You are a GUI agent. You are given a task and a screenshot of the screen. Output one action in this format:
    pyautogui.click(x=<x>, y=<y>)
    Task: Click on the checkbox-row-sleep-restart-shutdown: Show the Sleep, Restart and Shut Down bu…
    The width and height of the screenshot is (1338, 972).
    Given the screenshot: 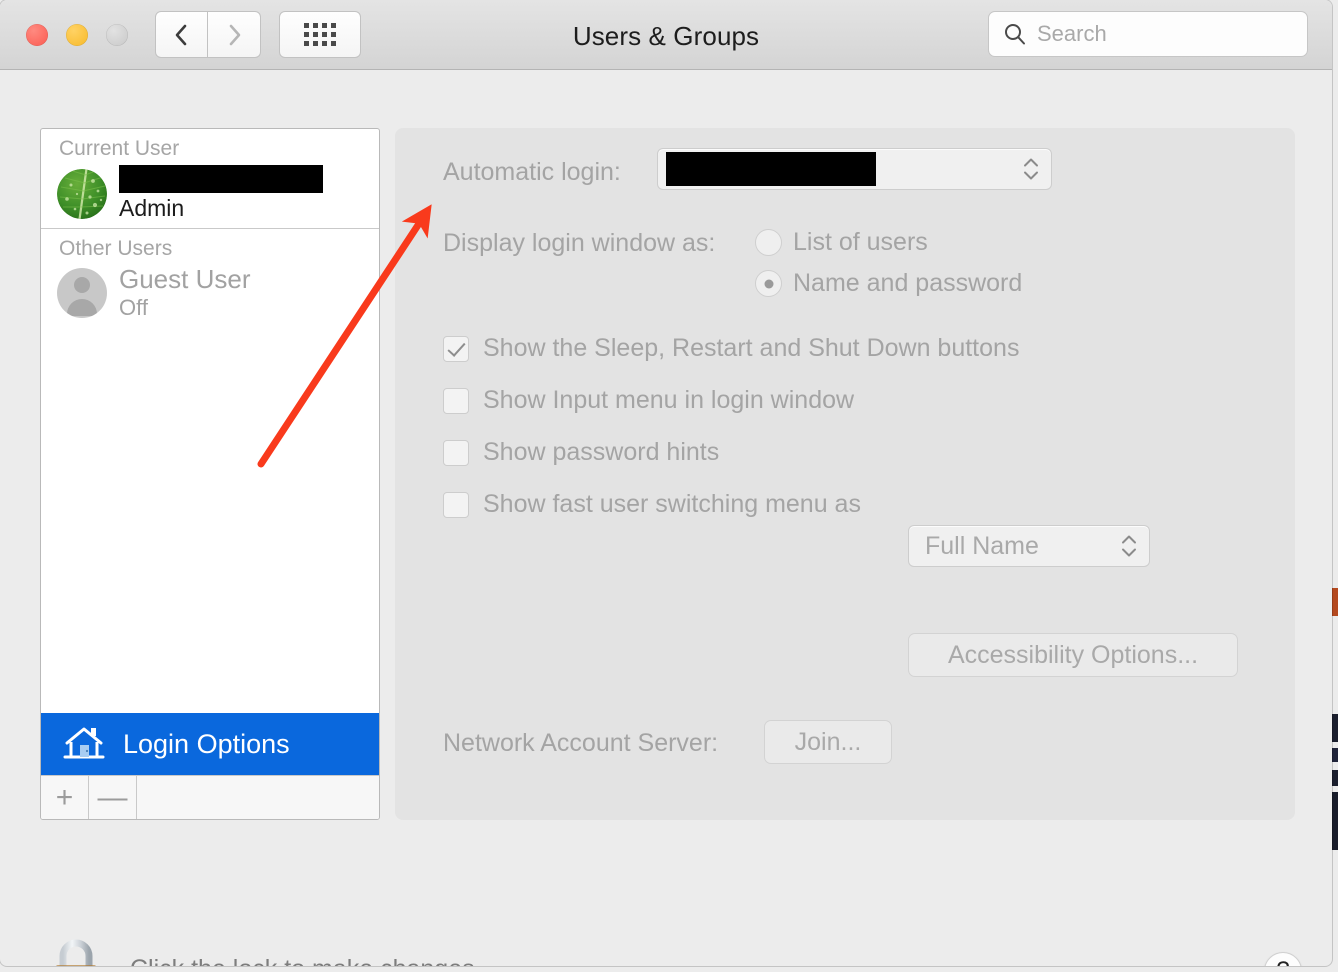 What is the action you would take?
    pyautogui.click(x=731, y=348)
    